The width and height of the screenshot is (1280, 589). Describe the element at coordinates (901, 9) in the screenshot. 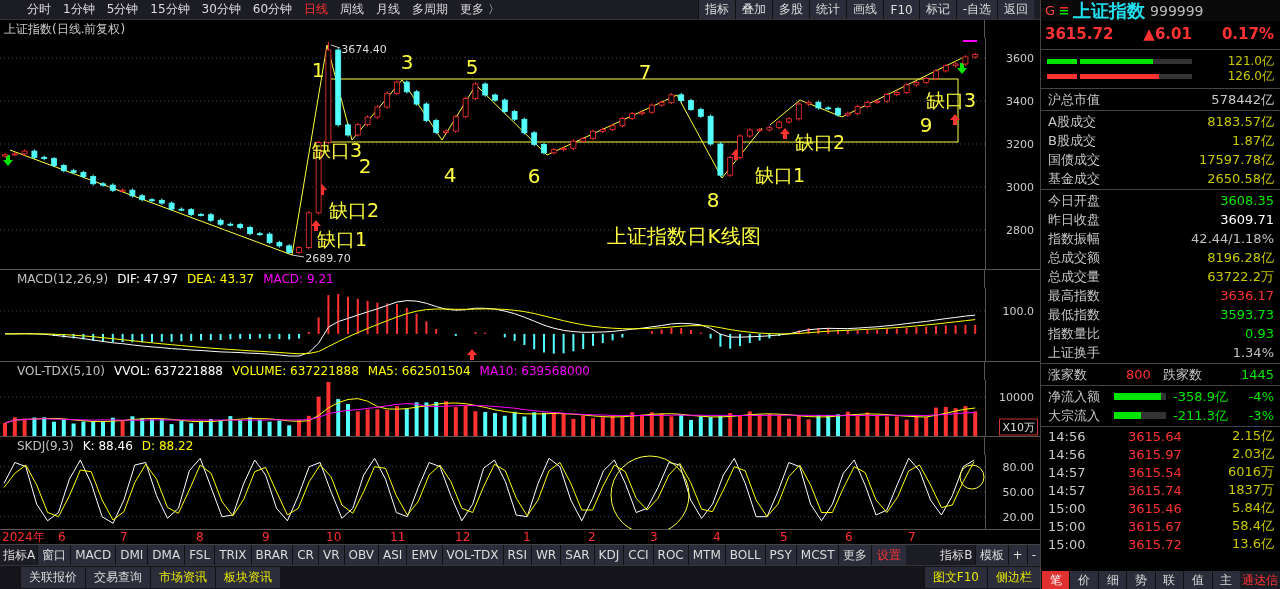

I see `toolbar-button: F10` at that location.